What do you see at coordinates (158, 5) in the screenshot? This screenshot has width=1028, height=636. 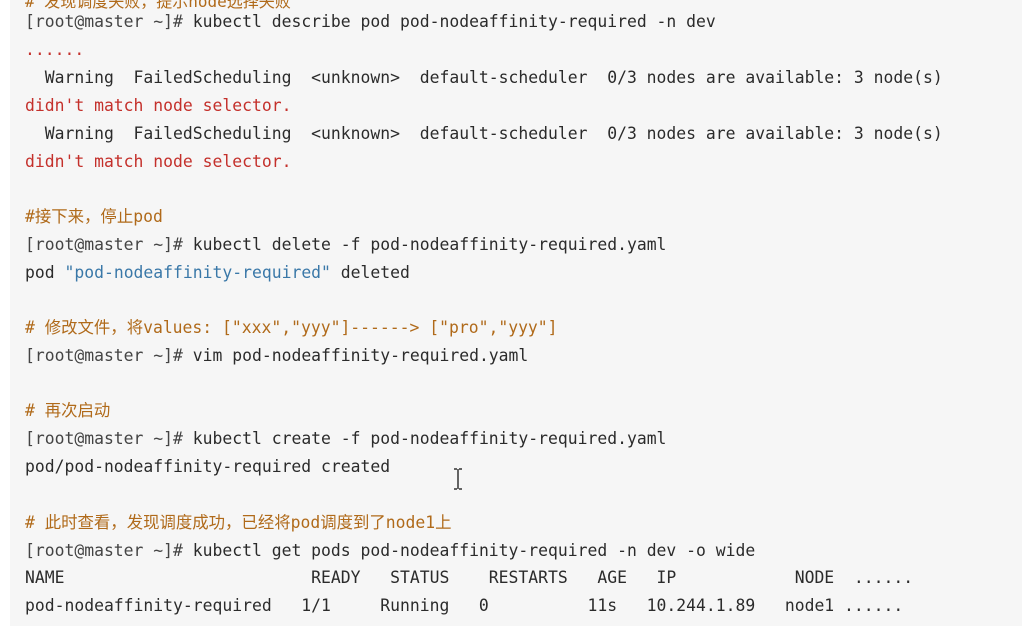 I see `cut-off-comment: # 发现调度失败，提示node选择失败` at bounding box center [158, 5].